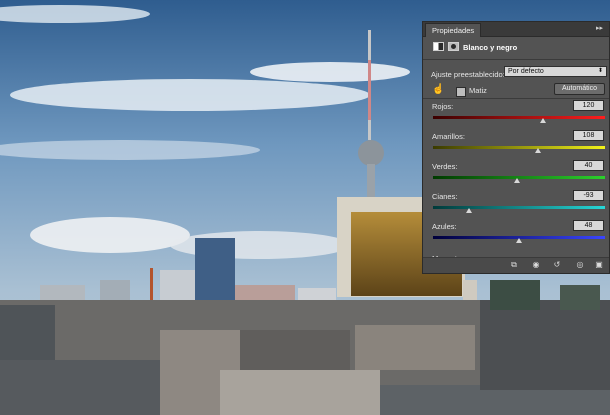  Describe the element at coordinates (588, 195) in the screenshot. I see `slider-value-field: -93` at that location.